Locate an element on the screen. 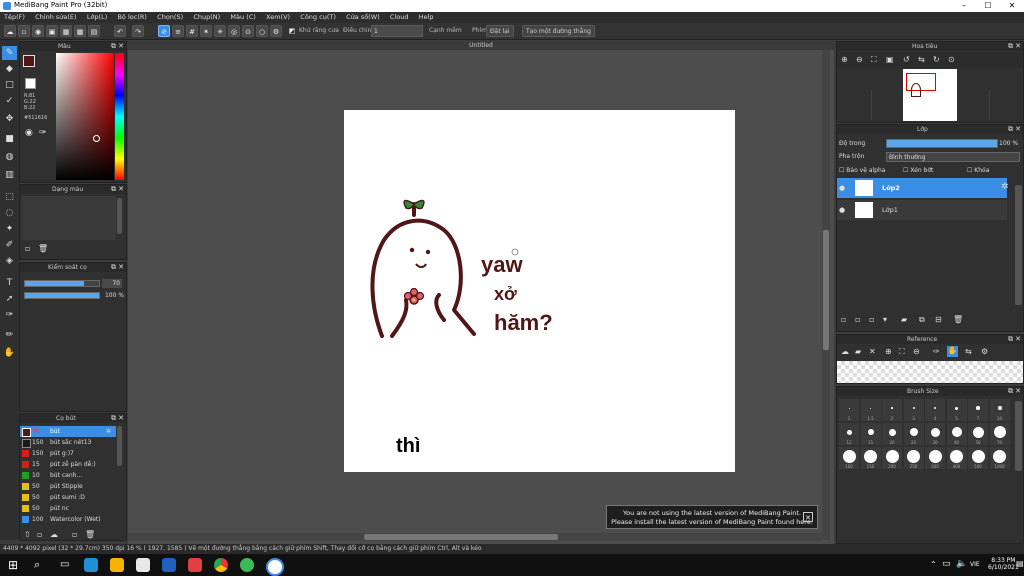 This screenshot has width=1024, height=576. brush-size-cell: 250 is located at coordinates (913, 458).